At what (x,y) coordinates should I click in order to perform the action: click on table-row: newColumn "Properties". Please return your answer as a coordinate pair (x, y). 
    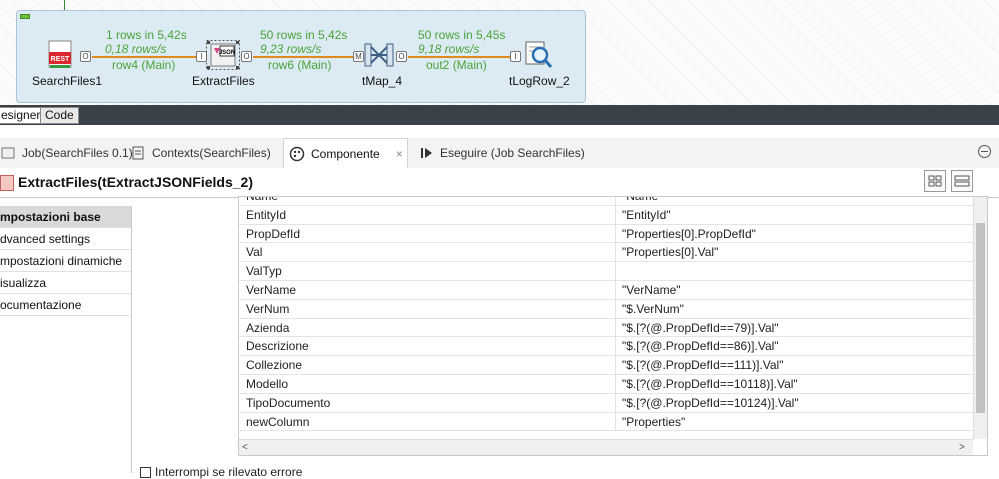
    Looking at the image, I should click on (606, 422).